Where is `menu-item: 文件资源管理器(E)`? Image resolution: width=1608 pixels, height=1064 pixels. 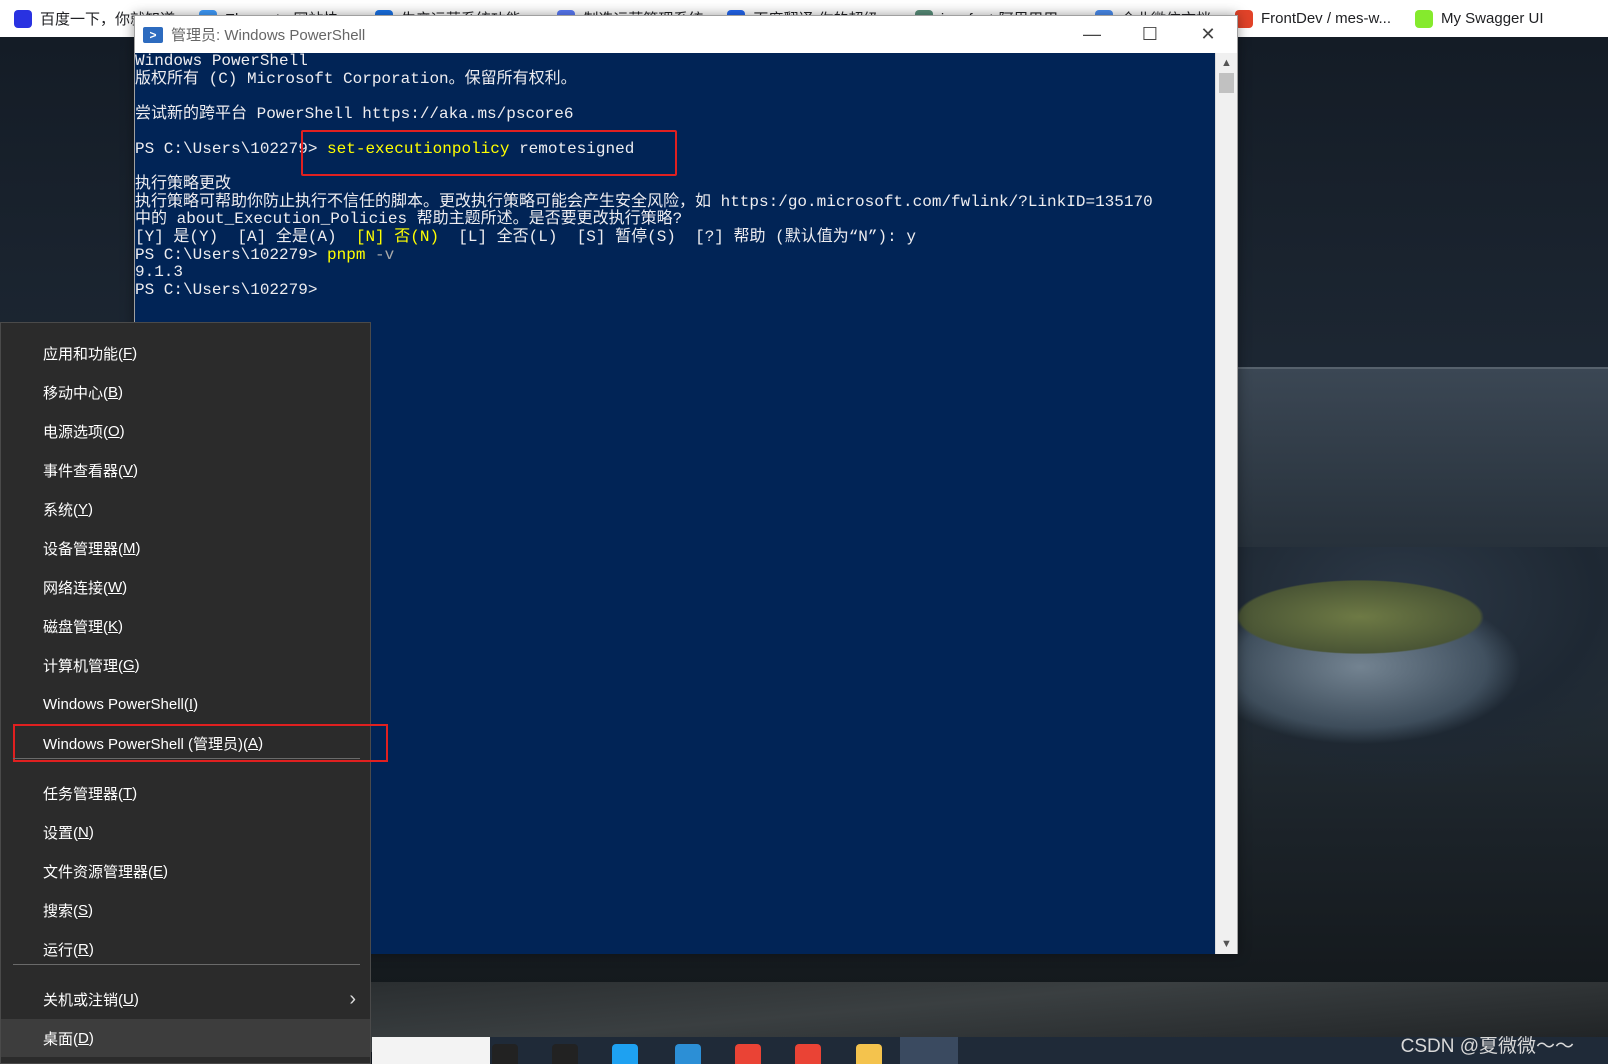 menu-item: 文件资源管理器(E) is located at coordinates (185, 871).